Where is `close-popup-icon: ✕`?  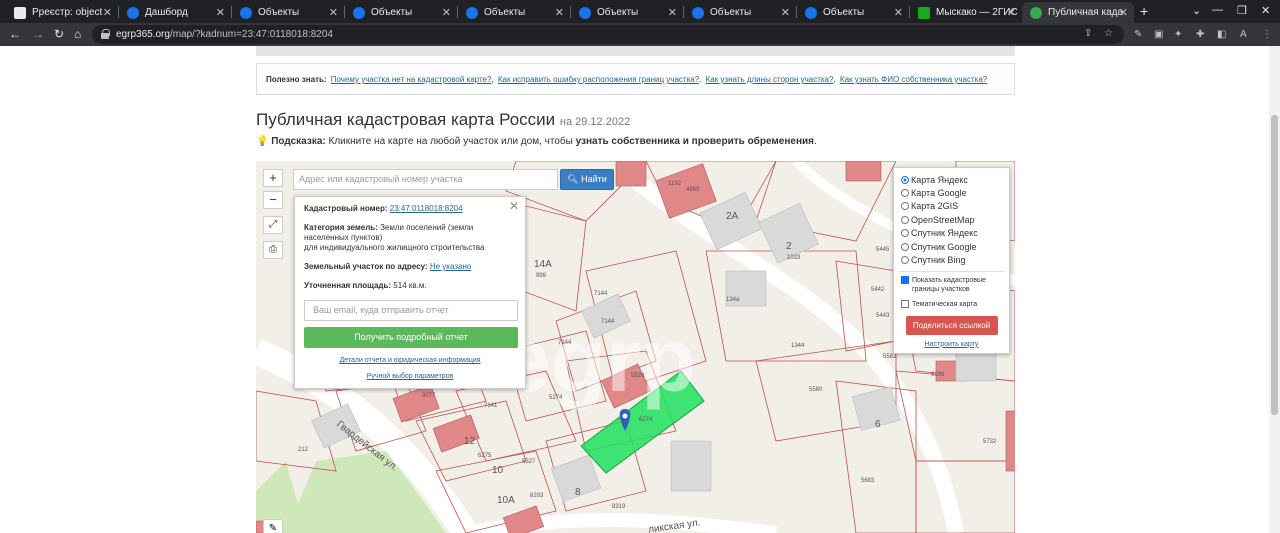
close-popup-icon: ✕ is located at coordinates (514, 206).